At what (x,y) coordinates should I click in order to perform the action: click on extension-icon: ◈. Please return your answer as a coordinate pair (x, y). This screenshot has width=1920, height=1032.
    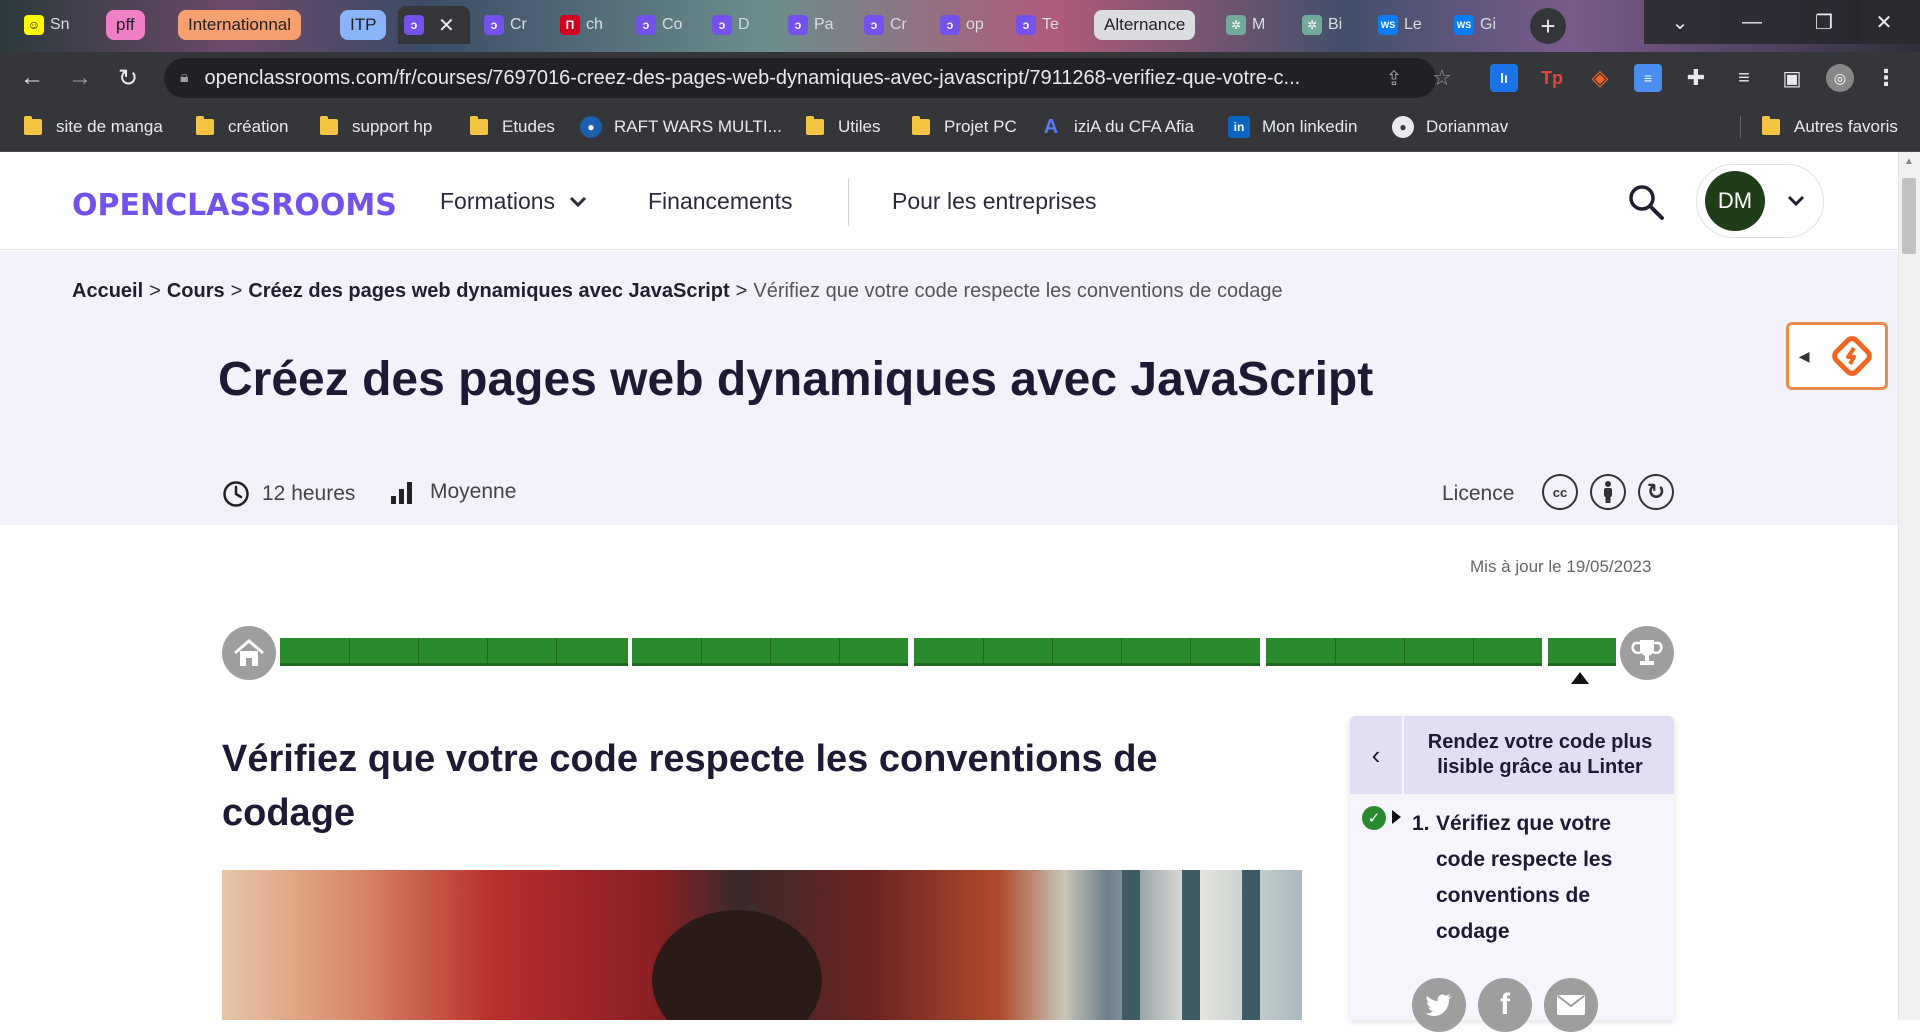
    Looking at the image, I should click on (1600, 78).